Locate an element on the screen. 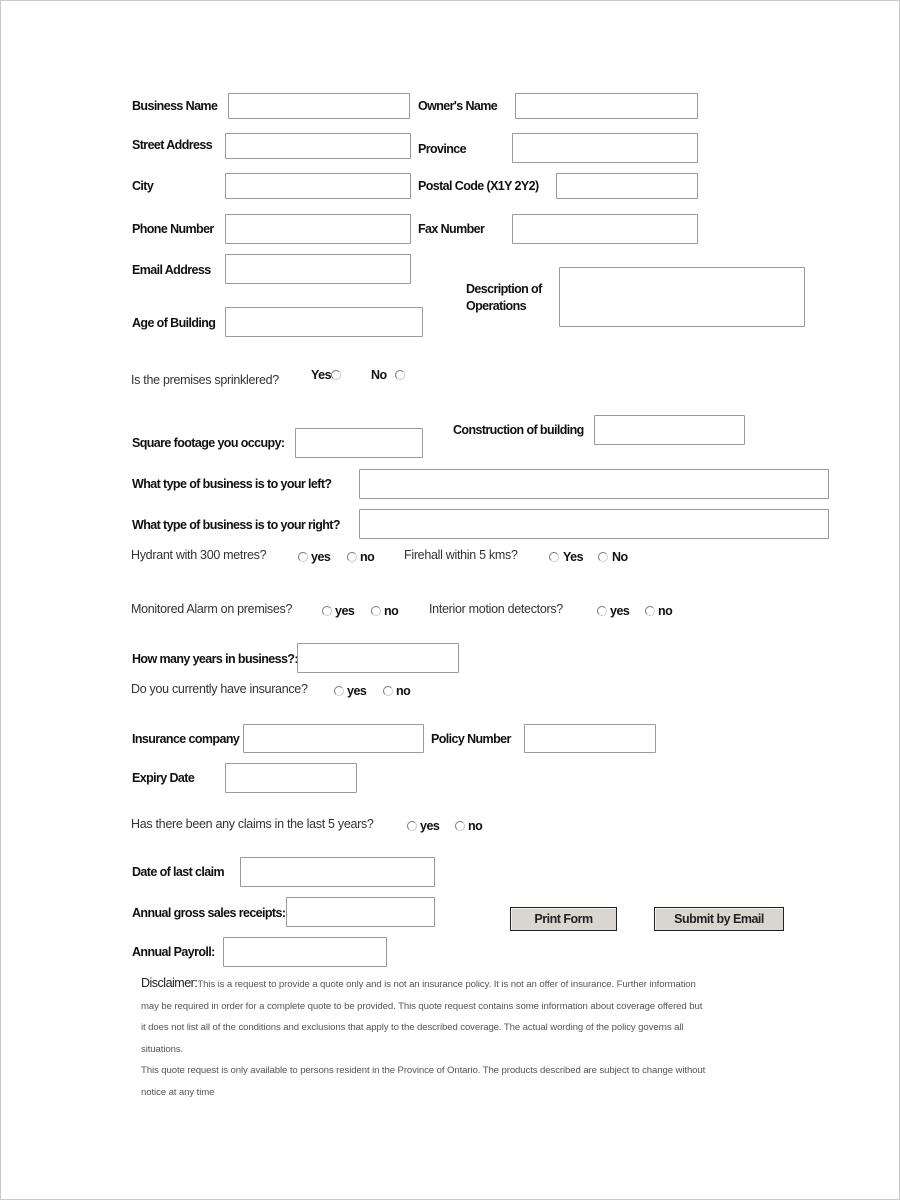 This screenshot has width=900, height=1200. firehall-yes-radio is located at coordinates (554, 557).